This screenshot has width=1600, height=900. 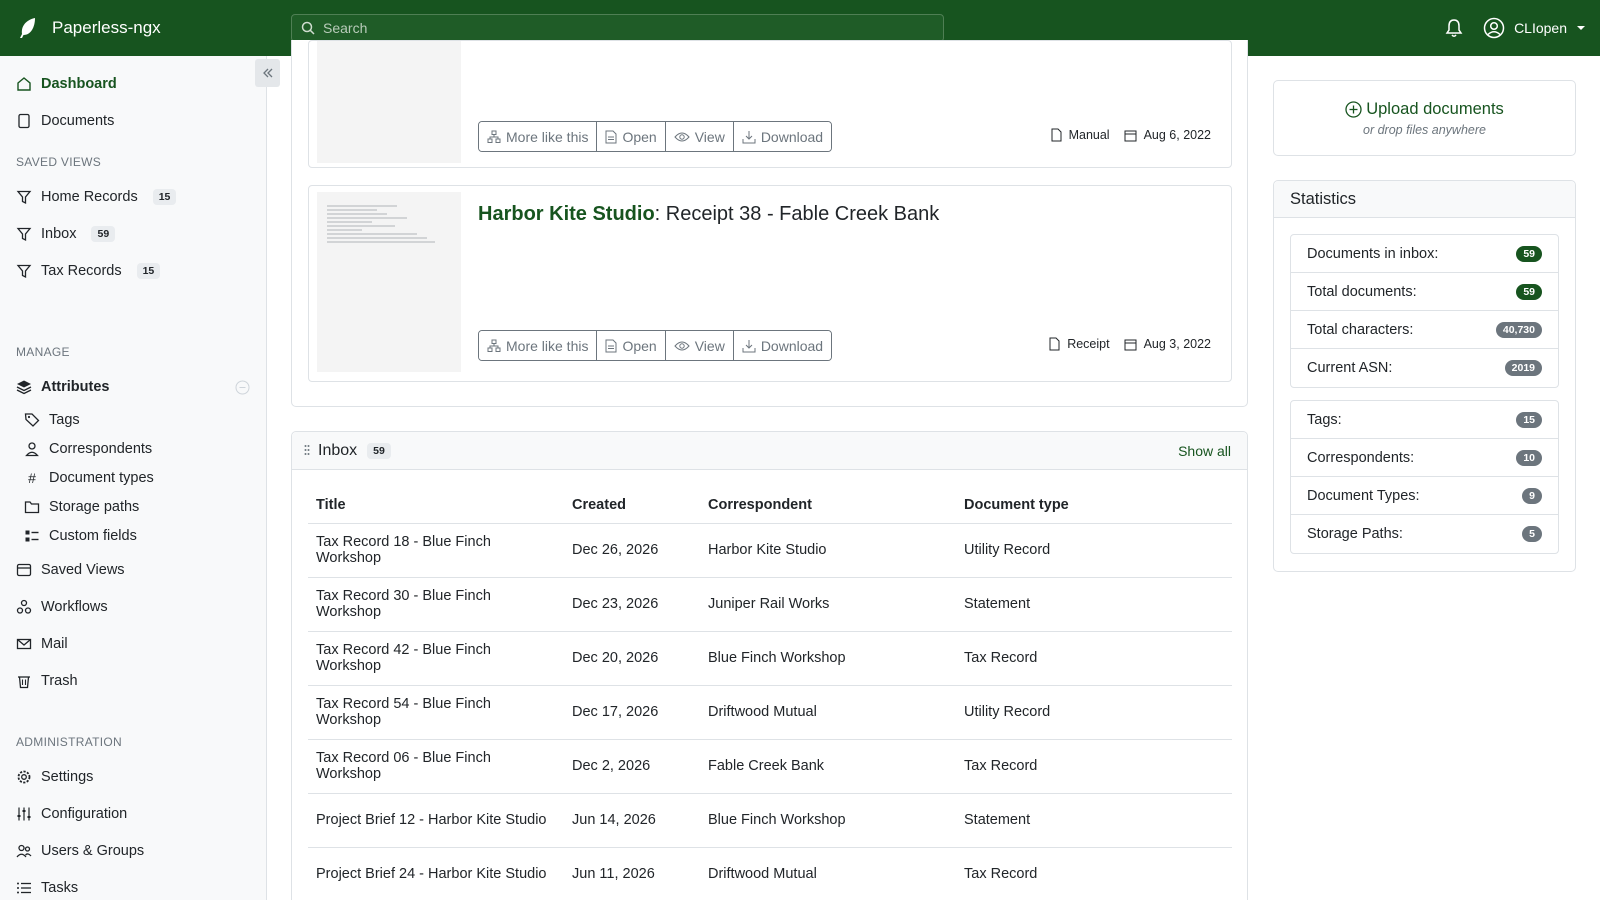 I want to click on cell-title: Tax Record 54 - Blue Finch Workshop, so click(x=436, y=712).